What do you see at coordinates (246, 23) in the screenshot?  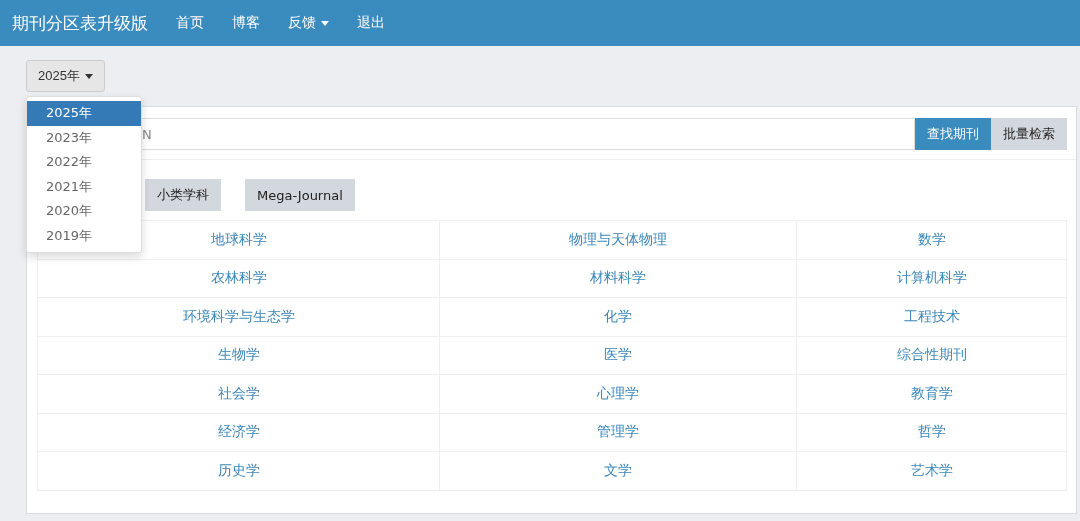 I see `nav-link: 博客` at bounding box center [246, 23].